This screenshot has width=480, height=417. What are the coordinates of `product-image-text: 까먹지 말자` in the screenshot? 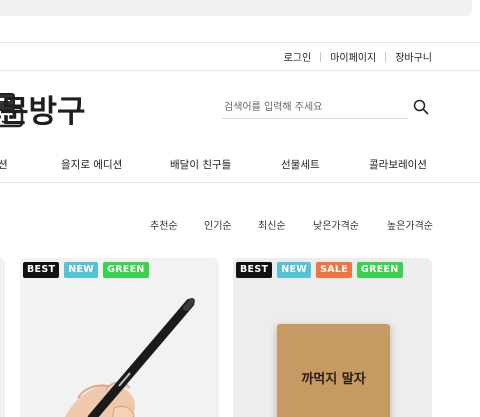 It's located at (333, 379).